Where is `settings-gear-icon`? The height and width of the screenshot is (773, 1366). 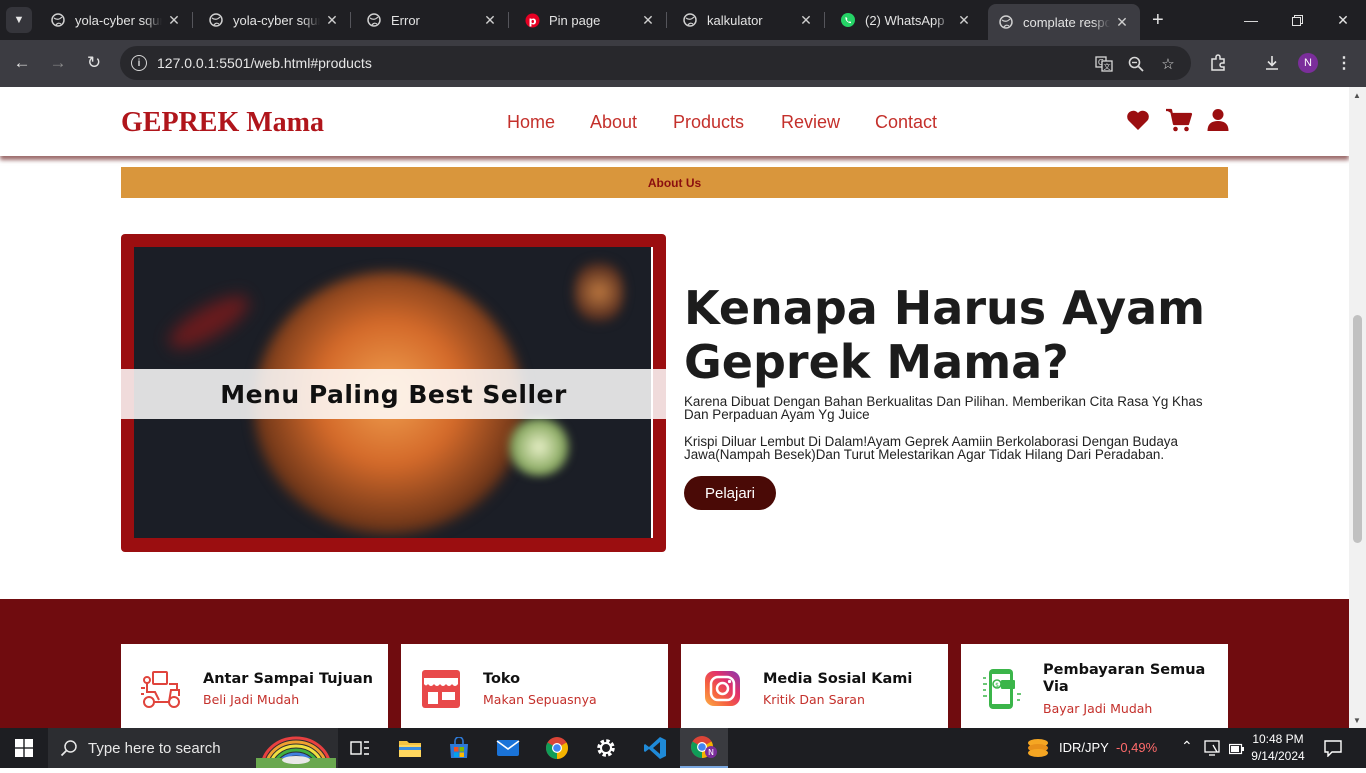 settings-gear-icon is located at coordinates (606, 748).